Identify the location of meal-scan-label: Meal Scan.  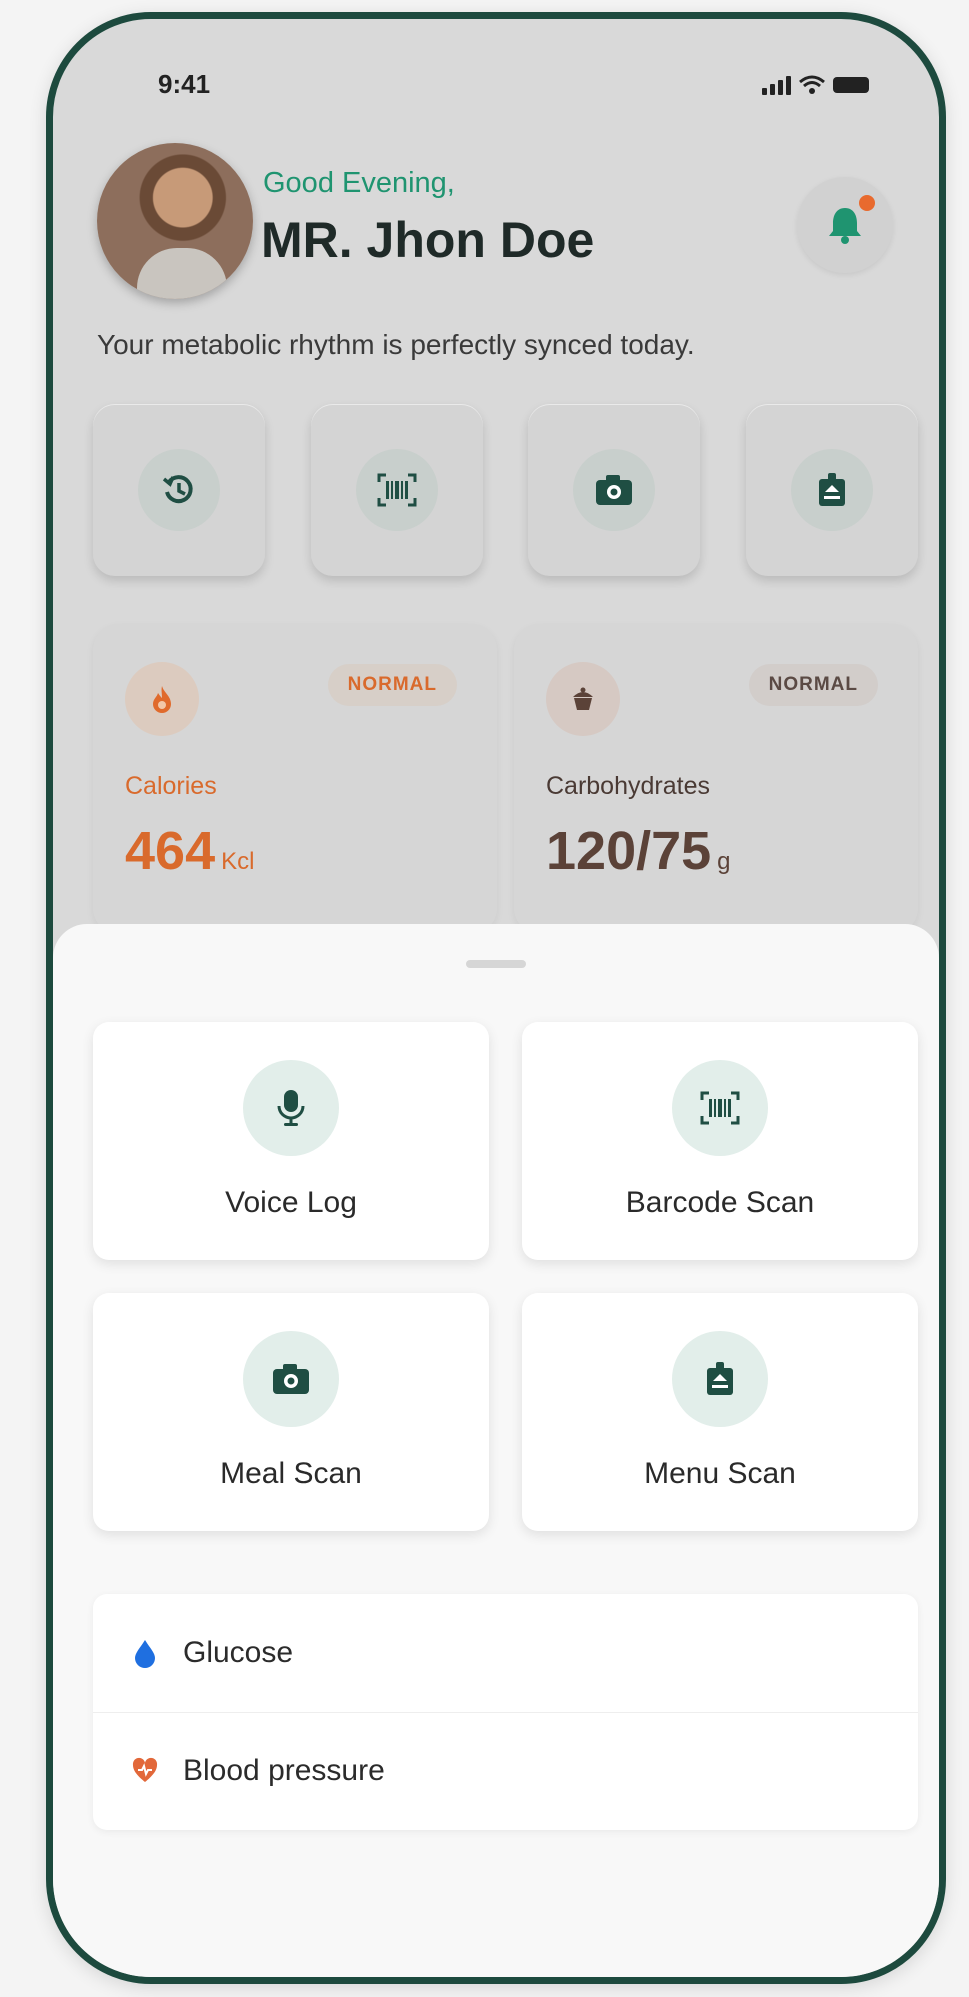
(291, 1473).